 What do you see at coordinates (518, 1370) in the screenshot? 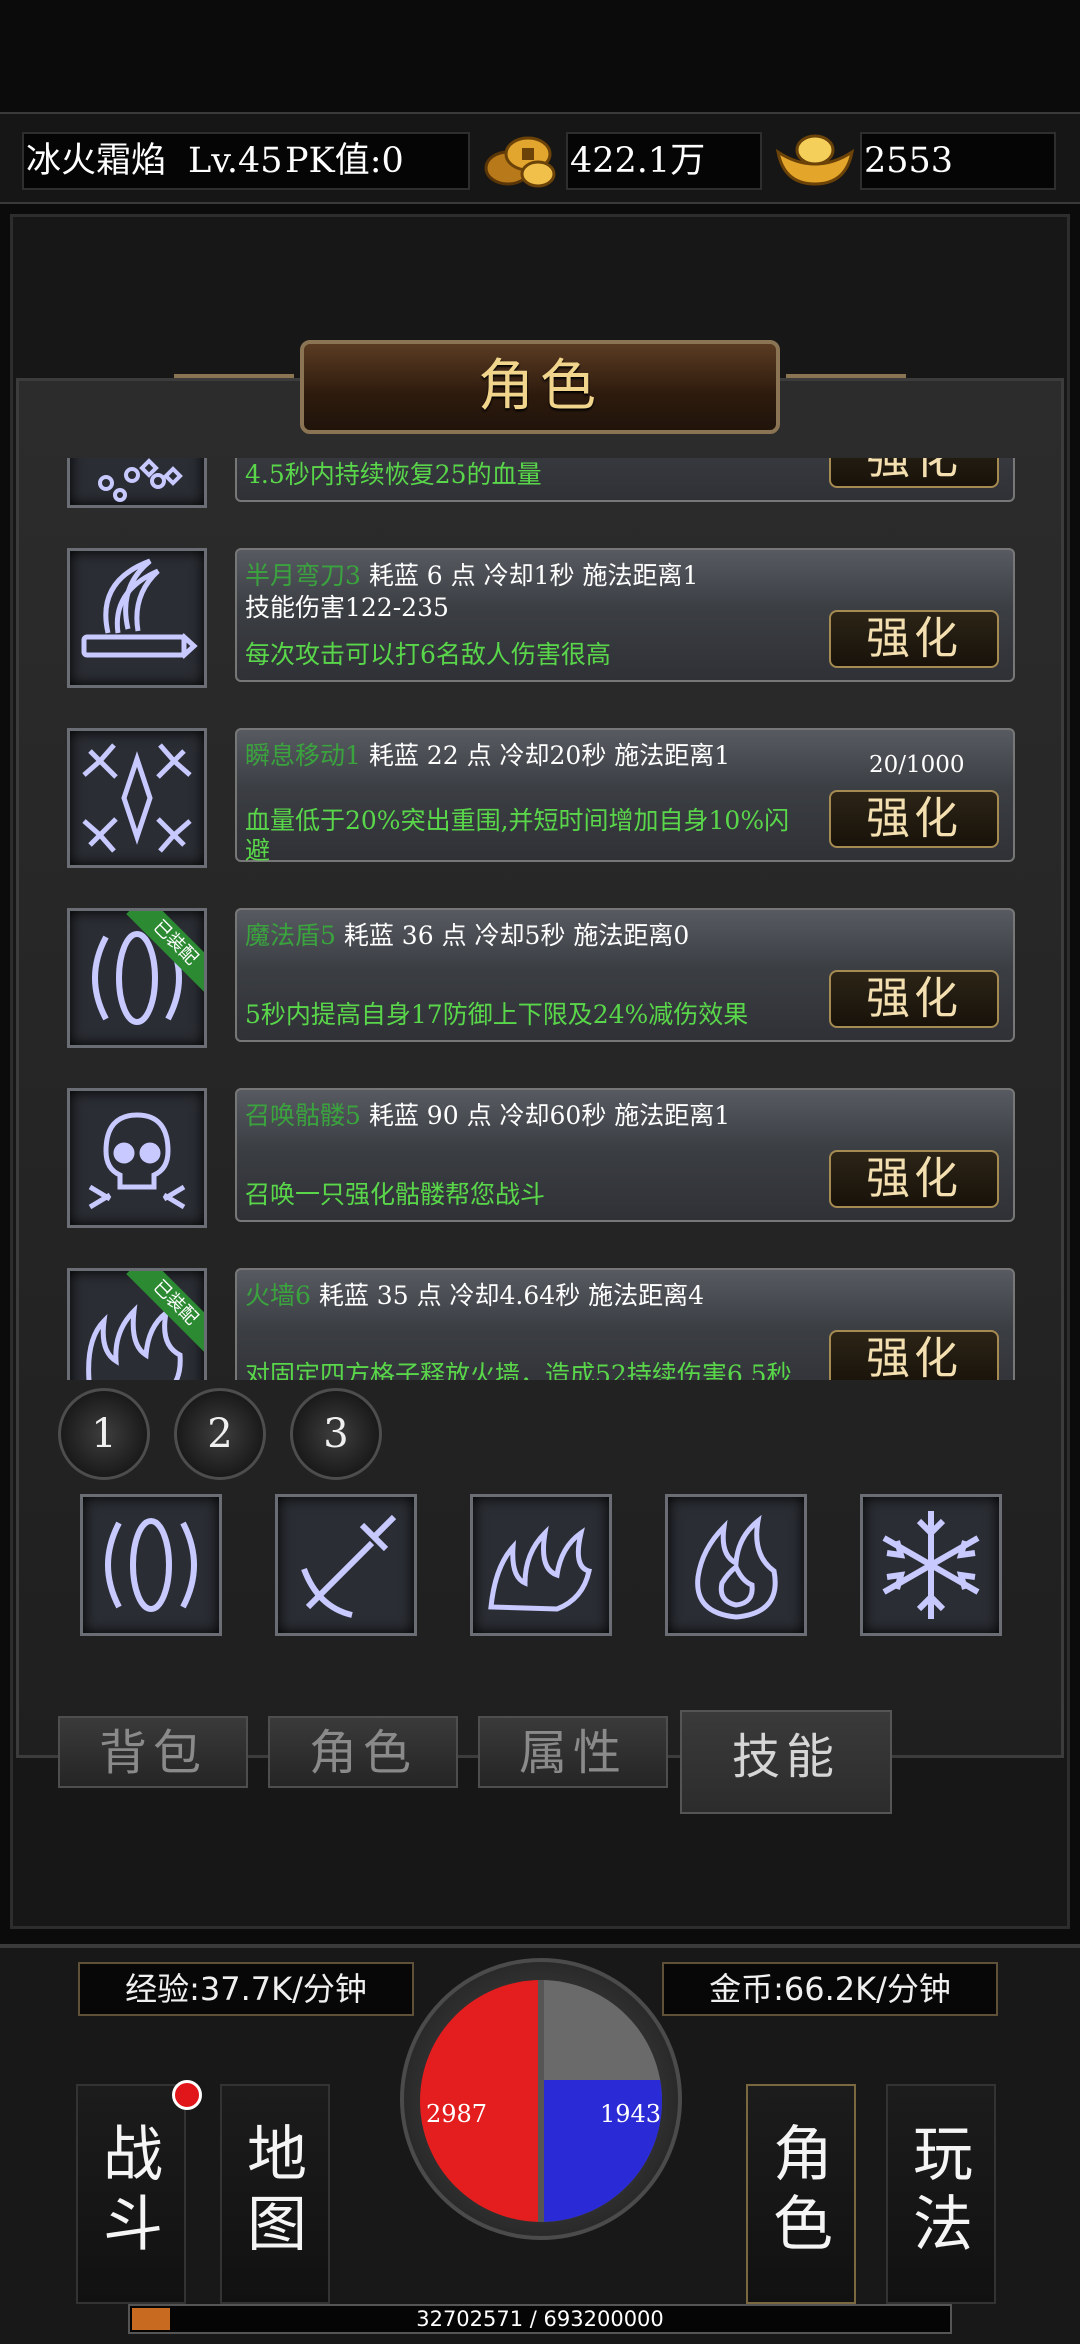
I see `skill-description: 对固定四方格子释放火墙，造成52持续伤害6.5秒` at bounding box center [518, 1370].